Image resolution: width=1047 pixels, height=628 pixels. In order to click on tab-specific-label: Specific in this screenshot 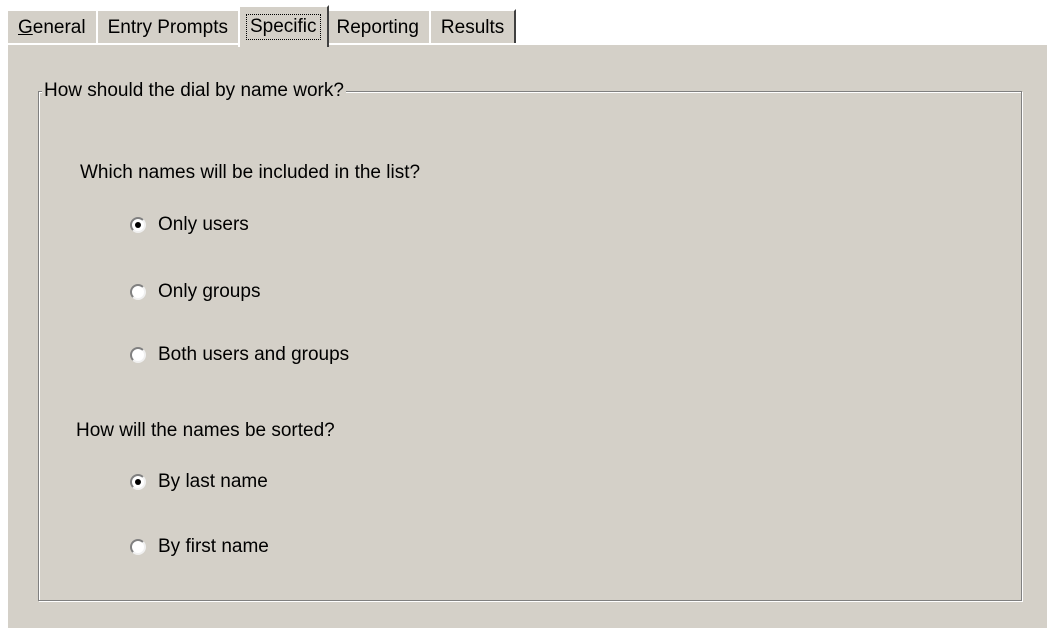, I will do `click(283, 27)`.